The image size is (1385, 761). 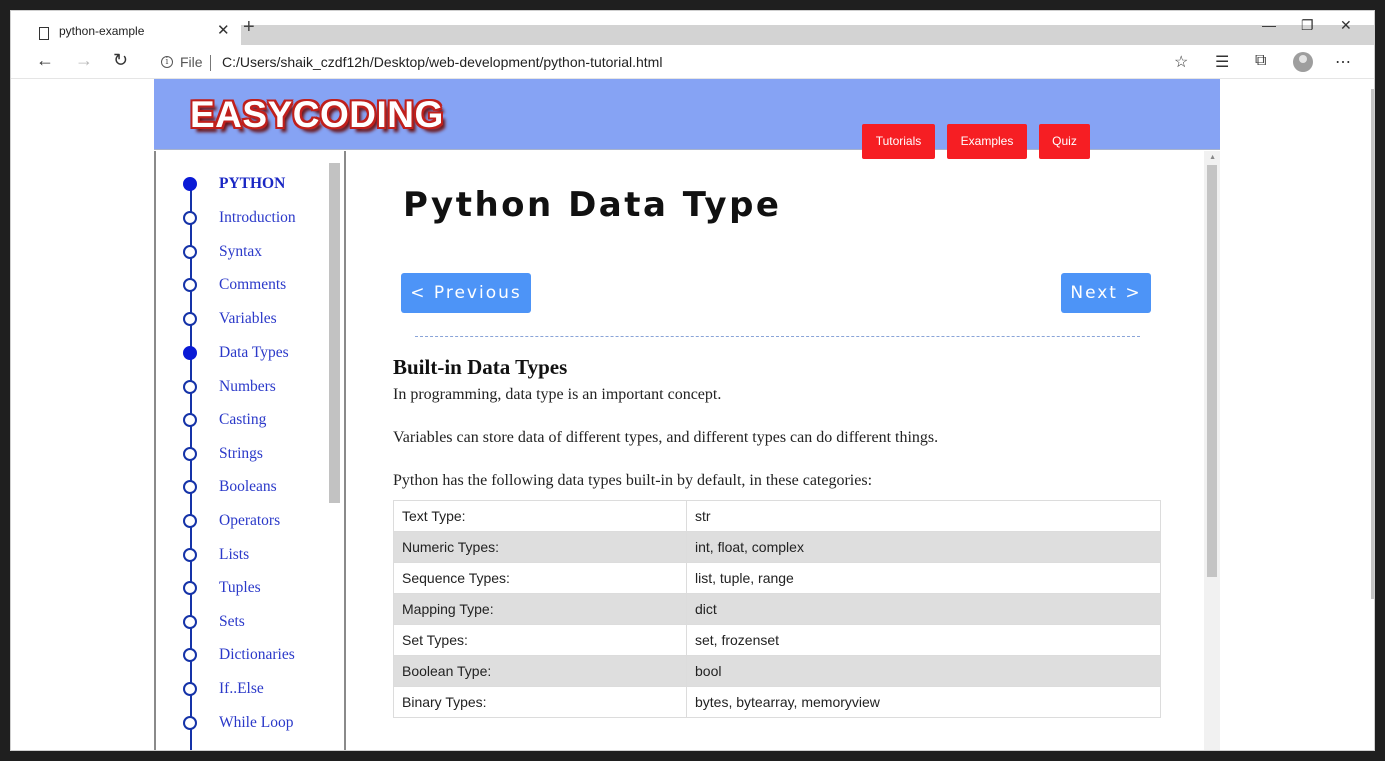 I want to click on sidebar-item-label: Numbers, so click(x=247, y=386).